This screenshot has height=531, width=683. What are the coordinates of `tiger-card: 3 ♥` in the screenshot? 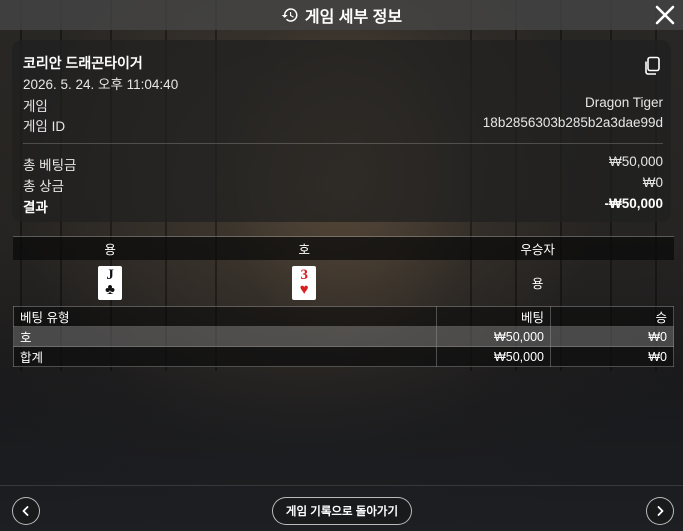 It's located at (304, 282).